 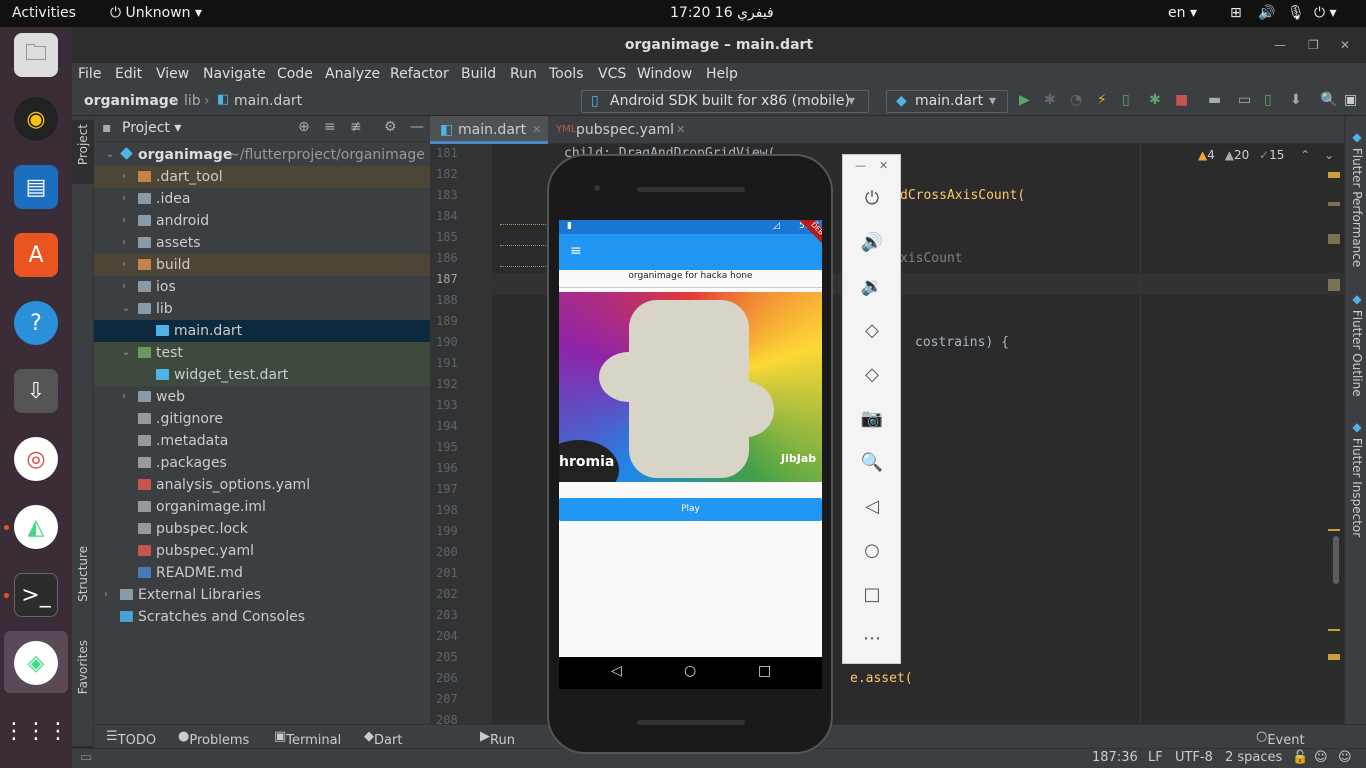 What do you see at coordinates (1050, 100) in the screenshot?
I see `debug-icon: ✱` at bounding box center [1050, 100].